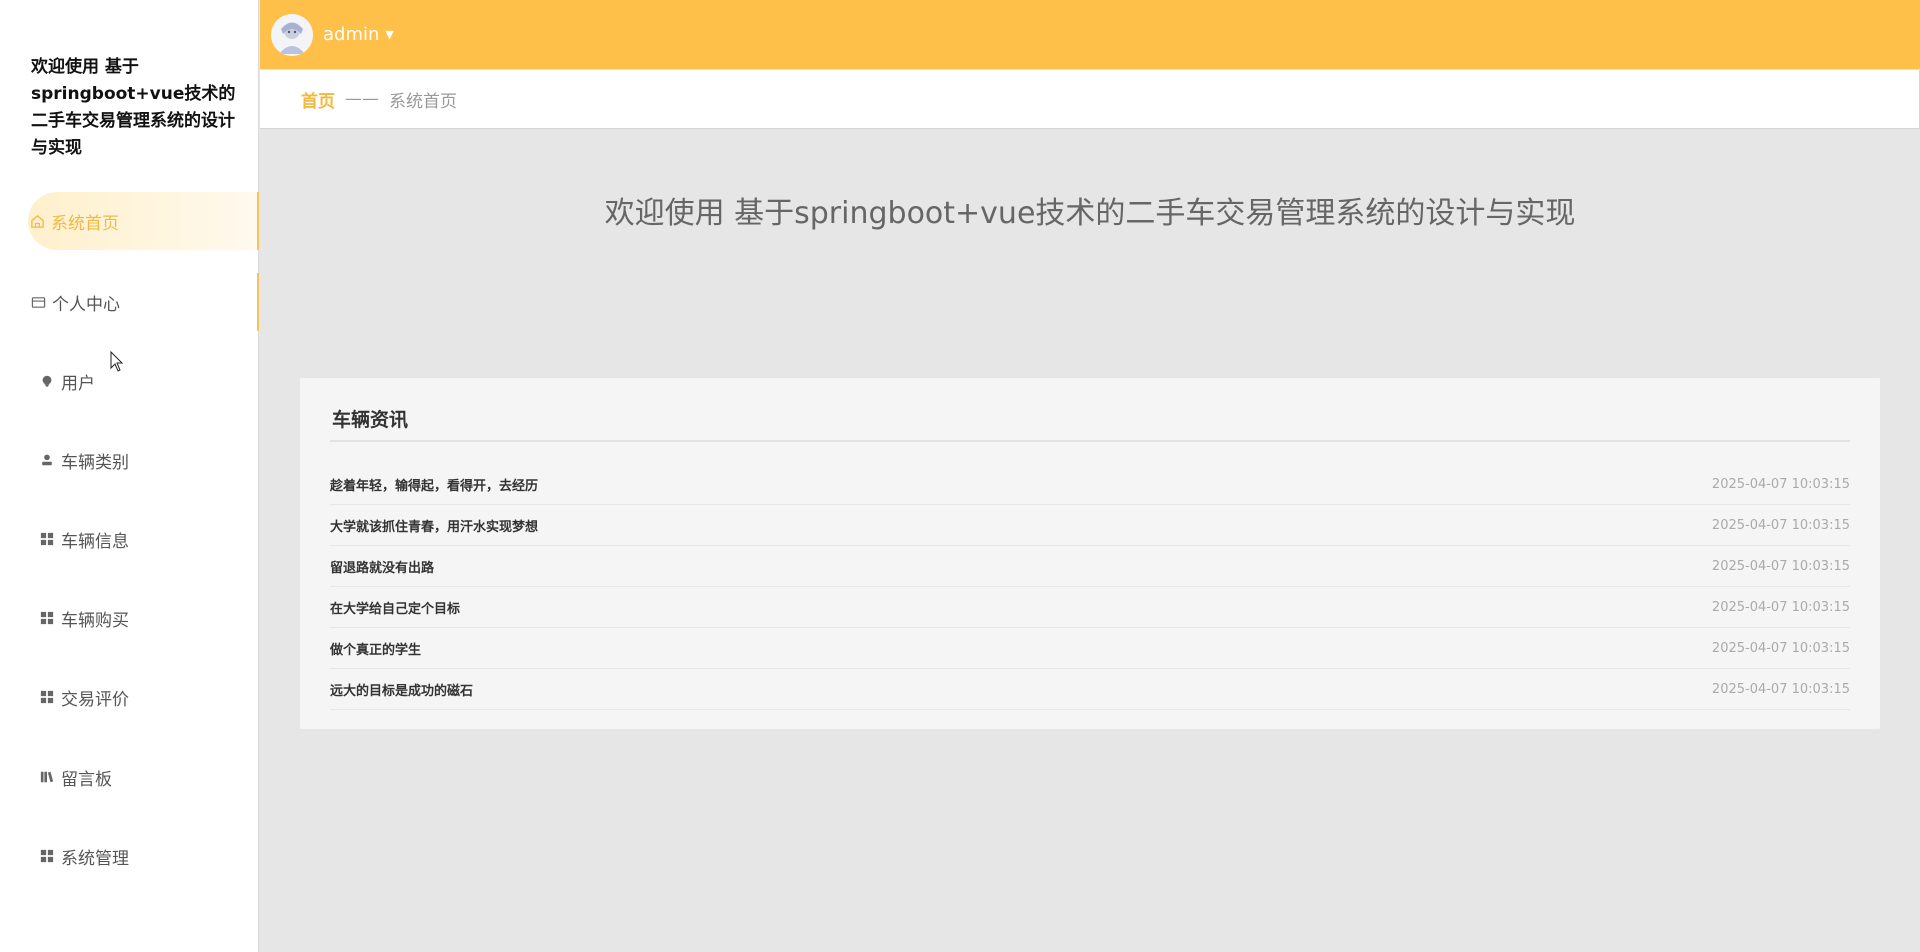 The width and height of the screenshot is (1920, 952). What do you see at coordinates (401, 689) in the screenshot?
I see `news-item-title: 远大的目标是成功的磁石` at bounding box center [401, 689].